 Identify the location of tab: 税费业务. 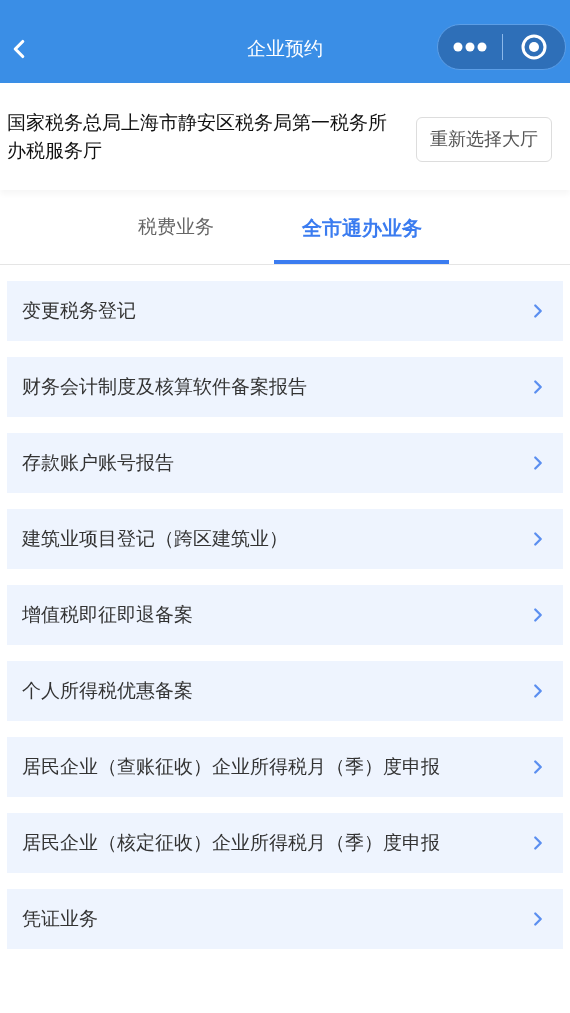
(176, 229).